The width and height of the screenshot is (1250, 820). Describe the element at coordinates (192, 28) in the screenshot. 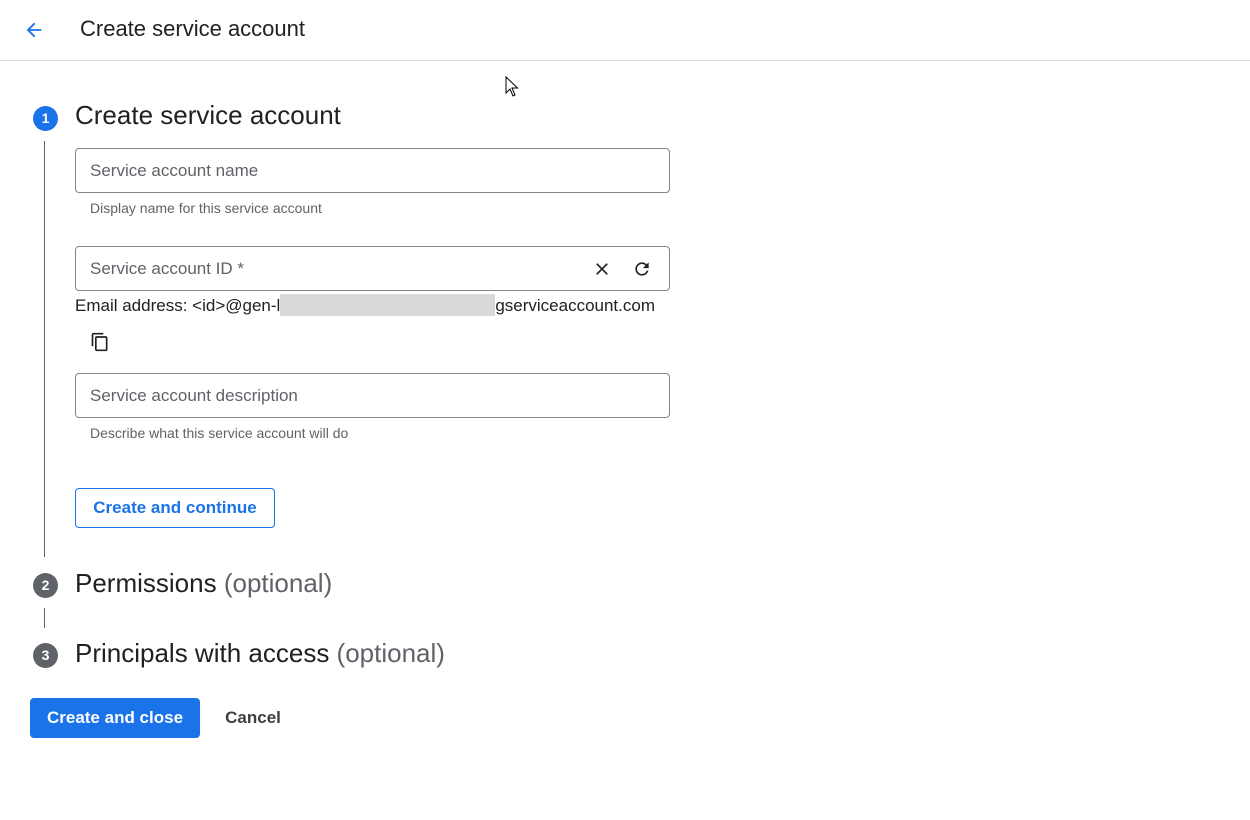

I see `page-title: Create service account` at that location.